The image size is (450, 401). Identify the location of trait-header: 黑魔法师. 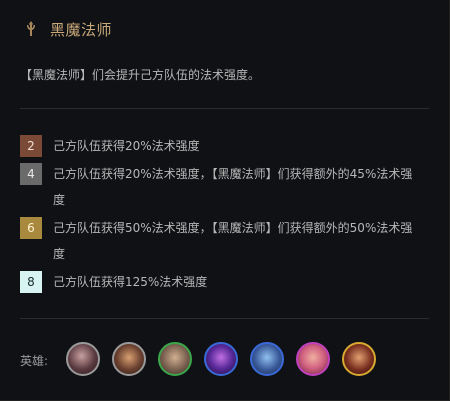
(68, 29).